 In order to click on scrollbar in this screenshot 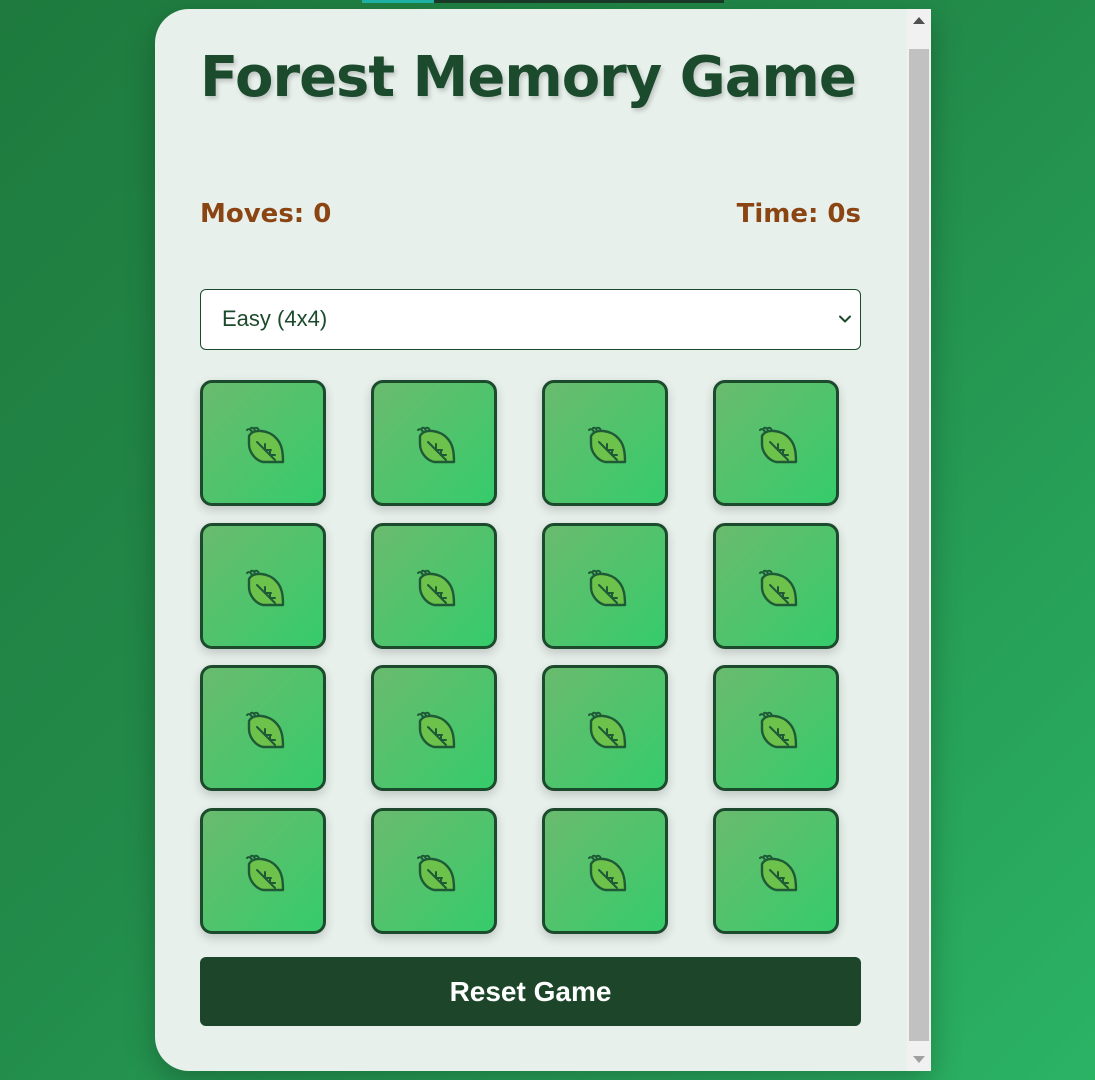, I will do `click(919, 540)`.